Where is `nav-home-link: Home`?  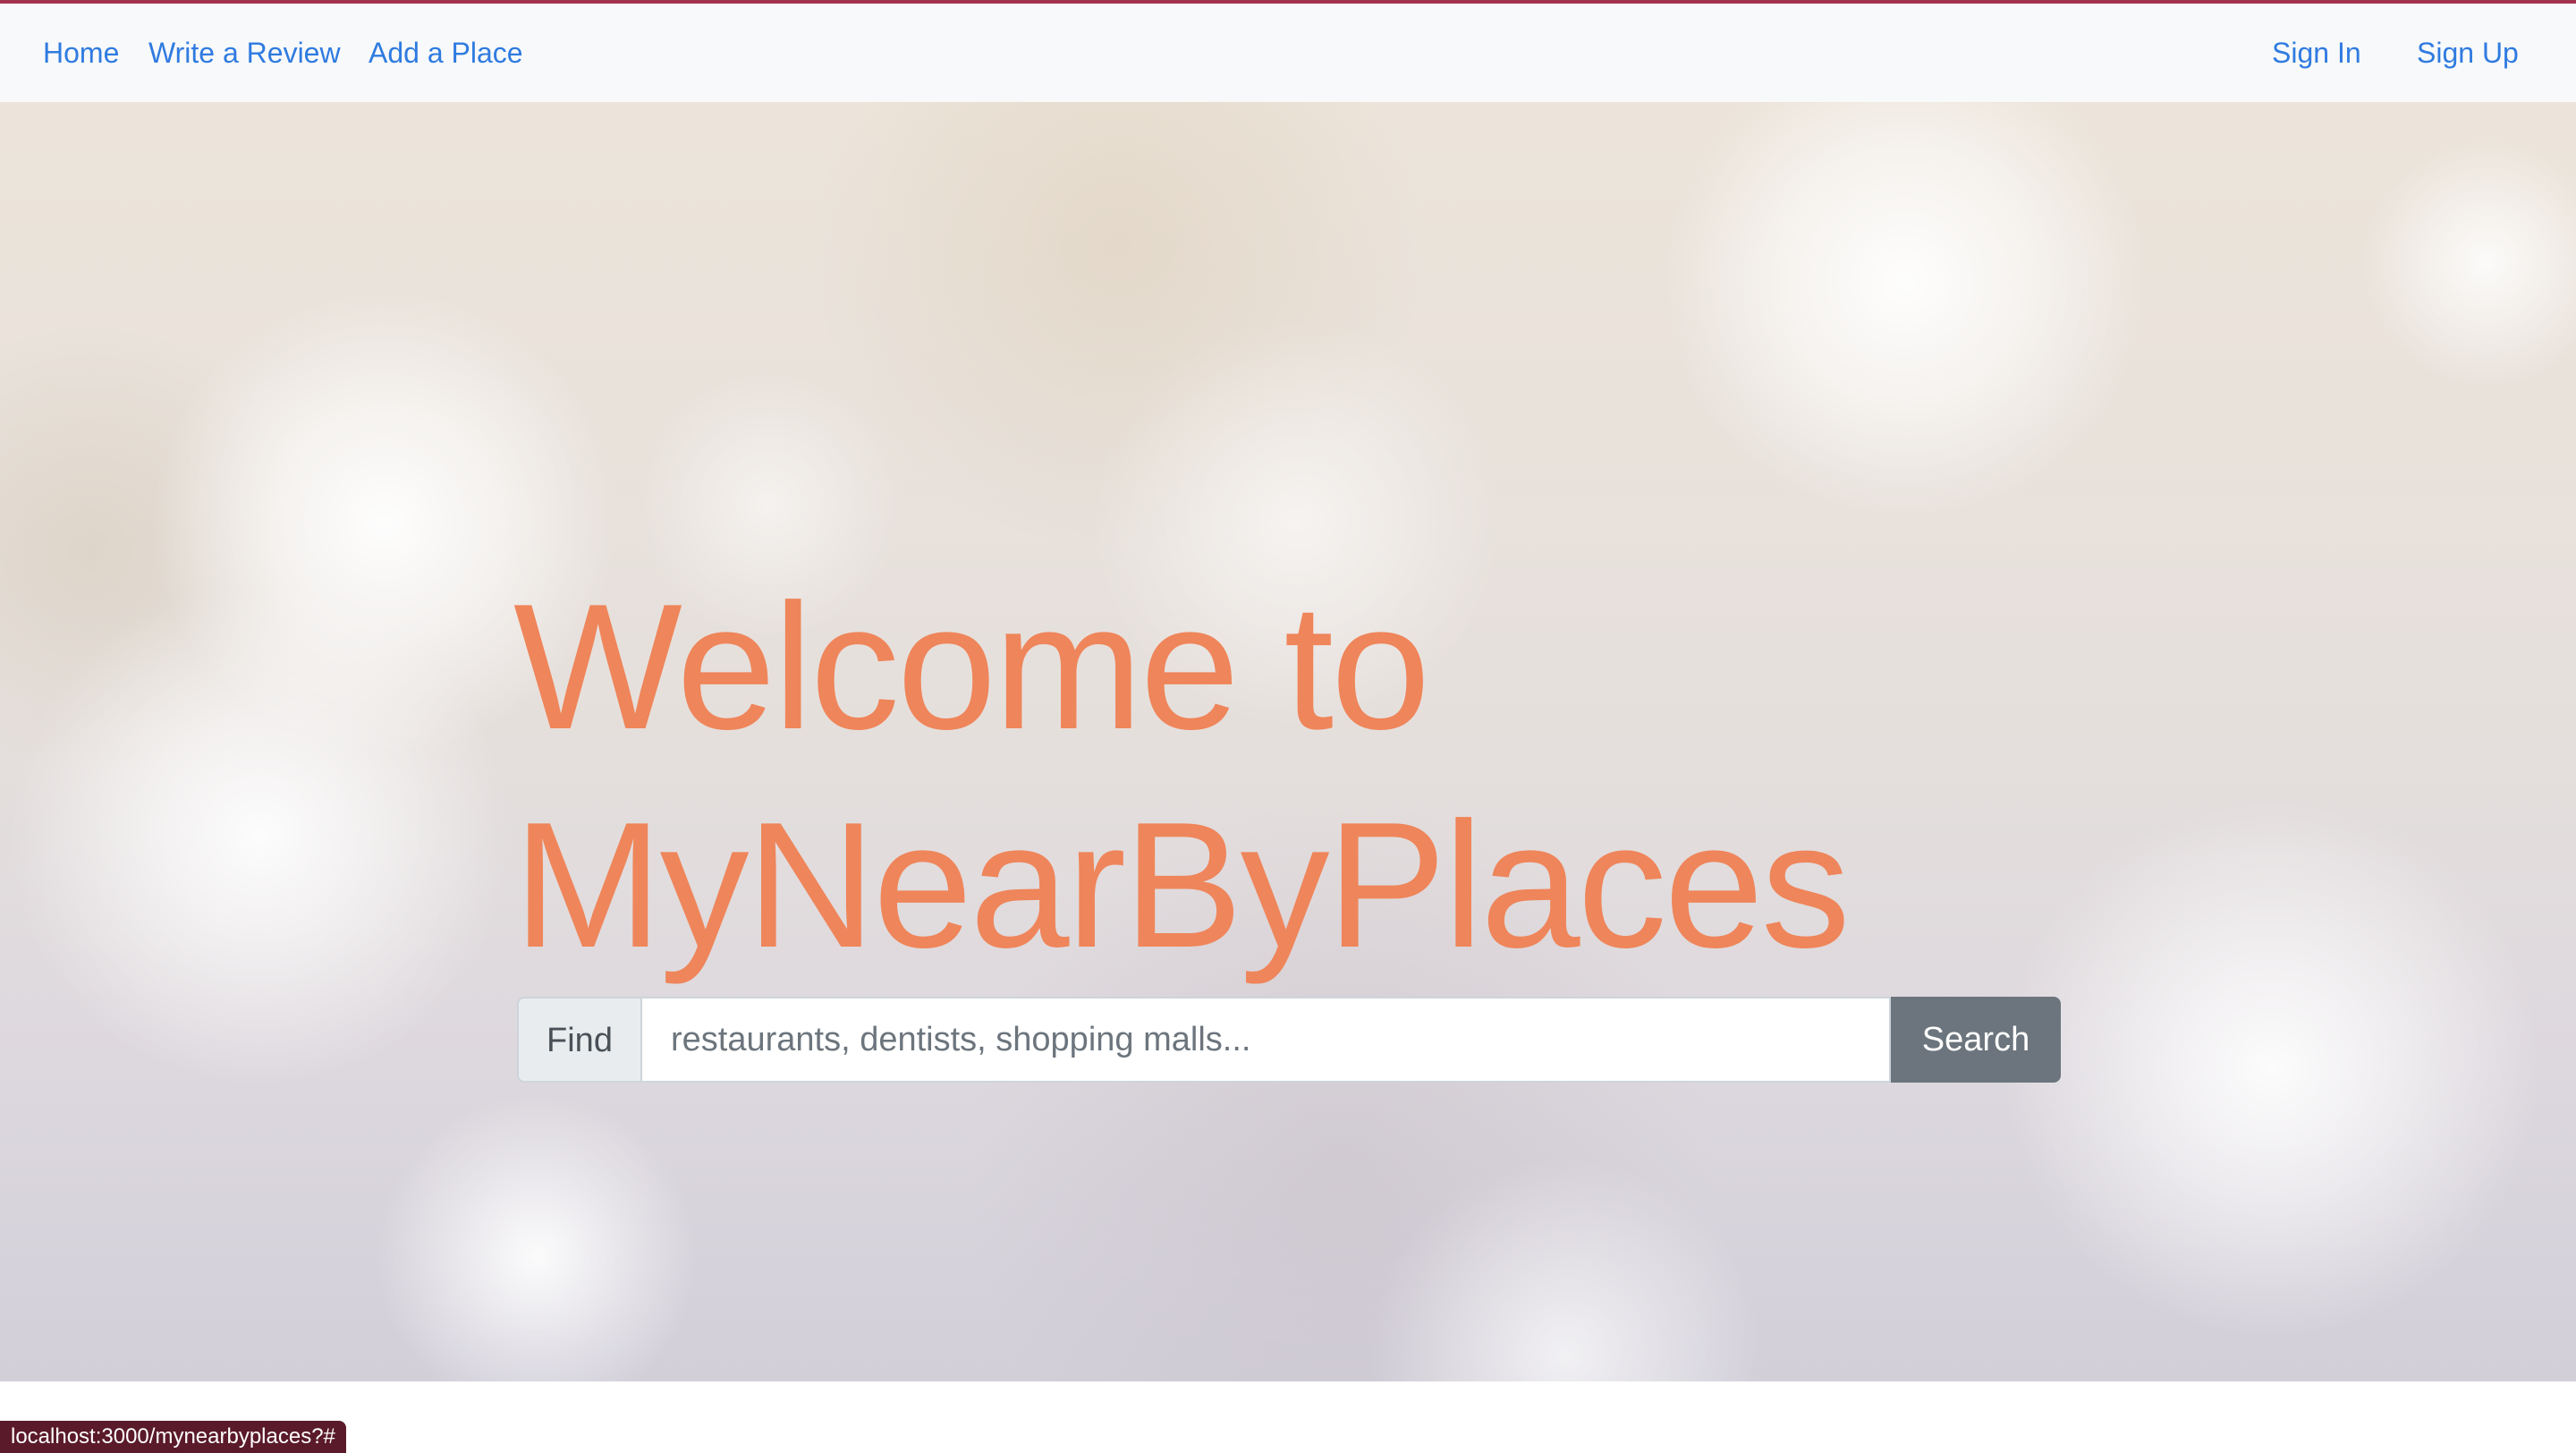
nav-home-link: Home is located at coordinates (81, 53).